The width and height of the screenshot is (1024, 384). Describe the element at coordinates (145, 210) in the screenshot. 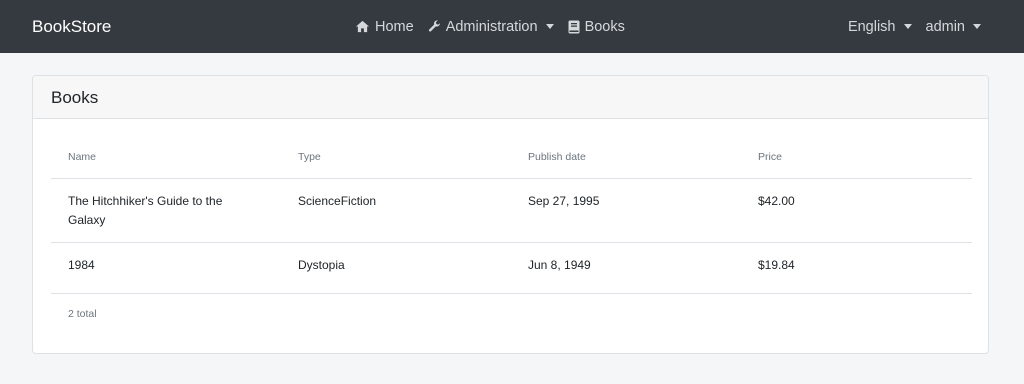

I see `book-name: The Hitchhiker's Guide to the Galaxy` at that location.